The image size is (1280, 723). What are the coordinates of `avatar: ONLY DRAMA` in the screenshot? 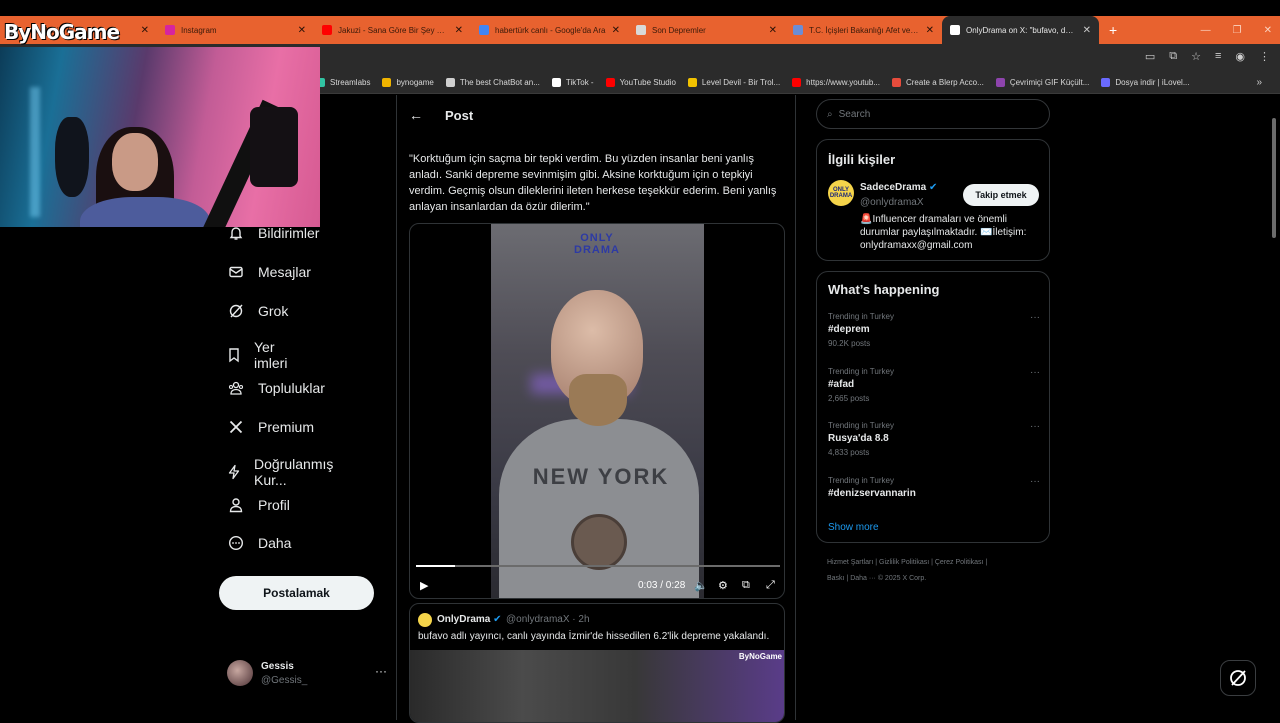 It's located at (841, 193).